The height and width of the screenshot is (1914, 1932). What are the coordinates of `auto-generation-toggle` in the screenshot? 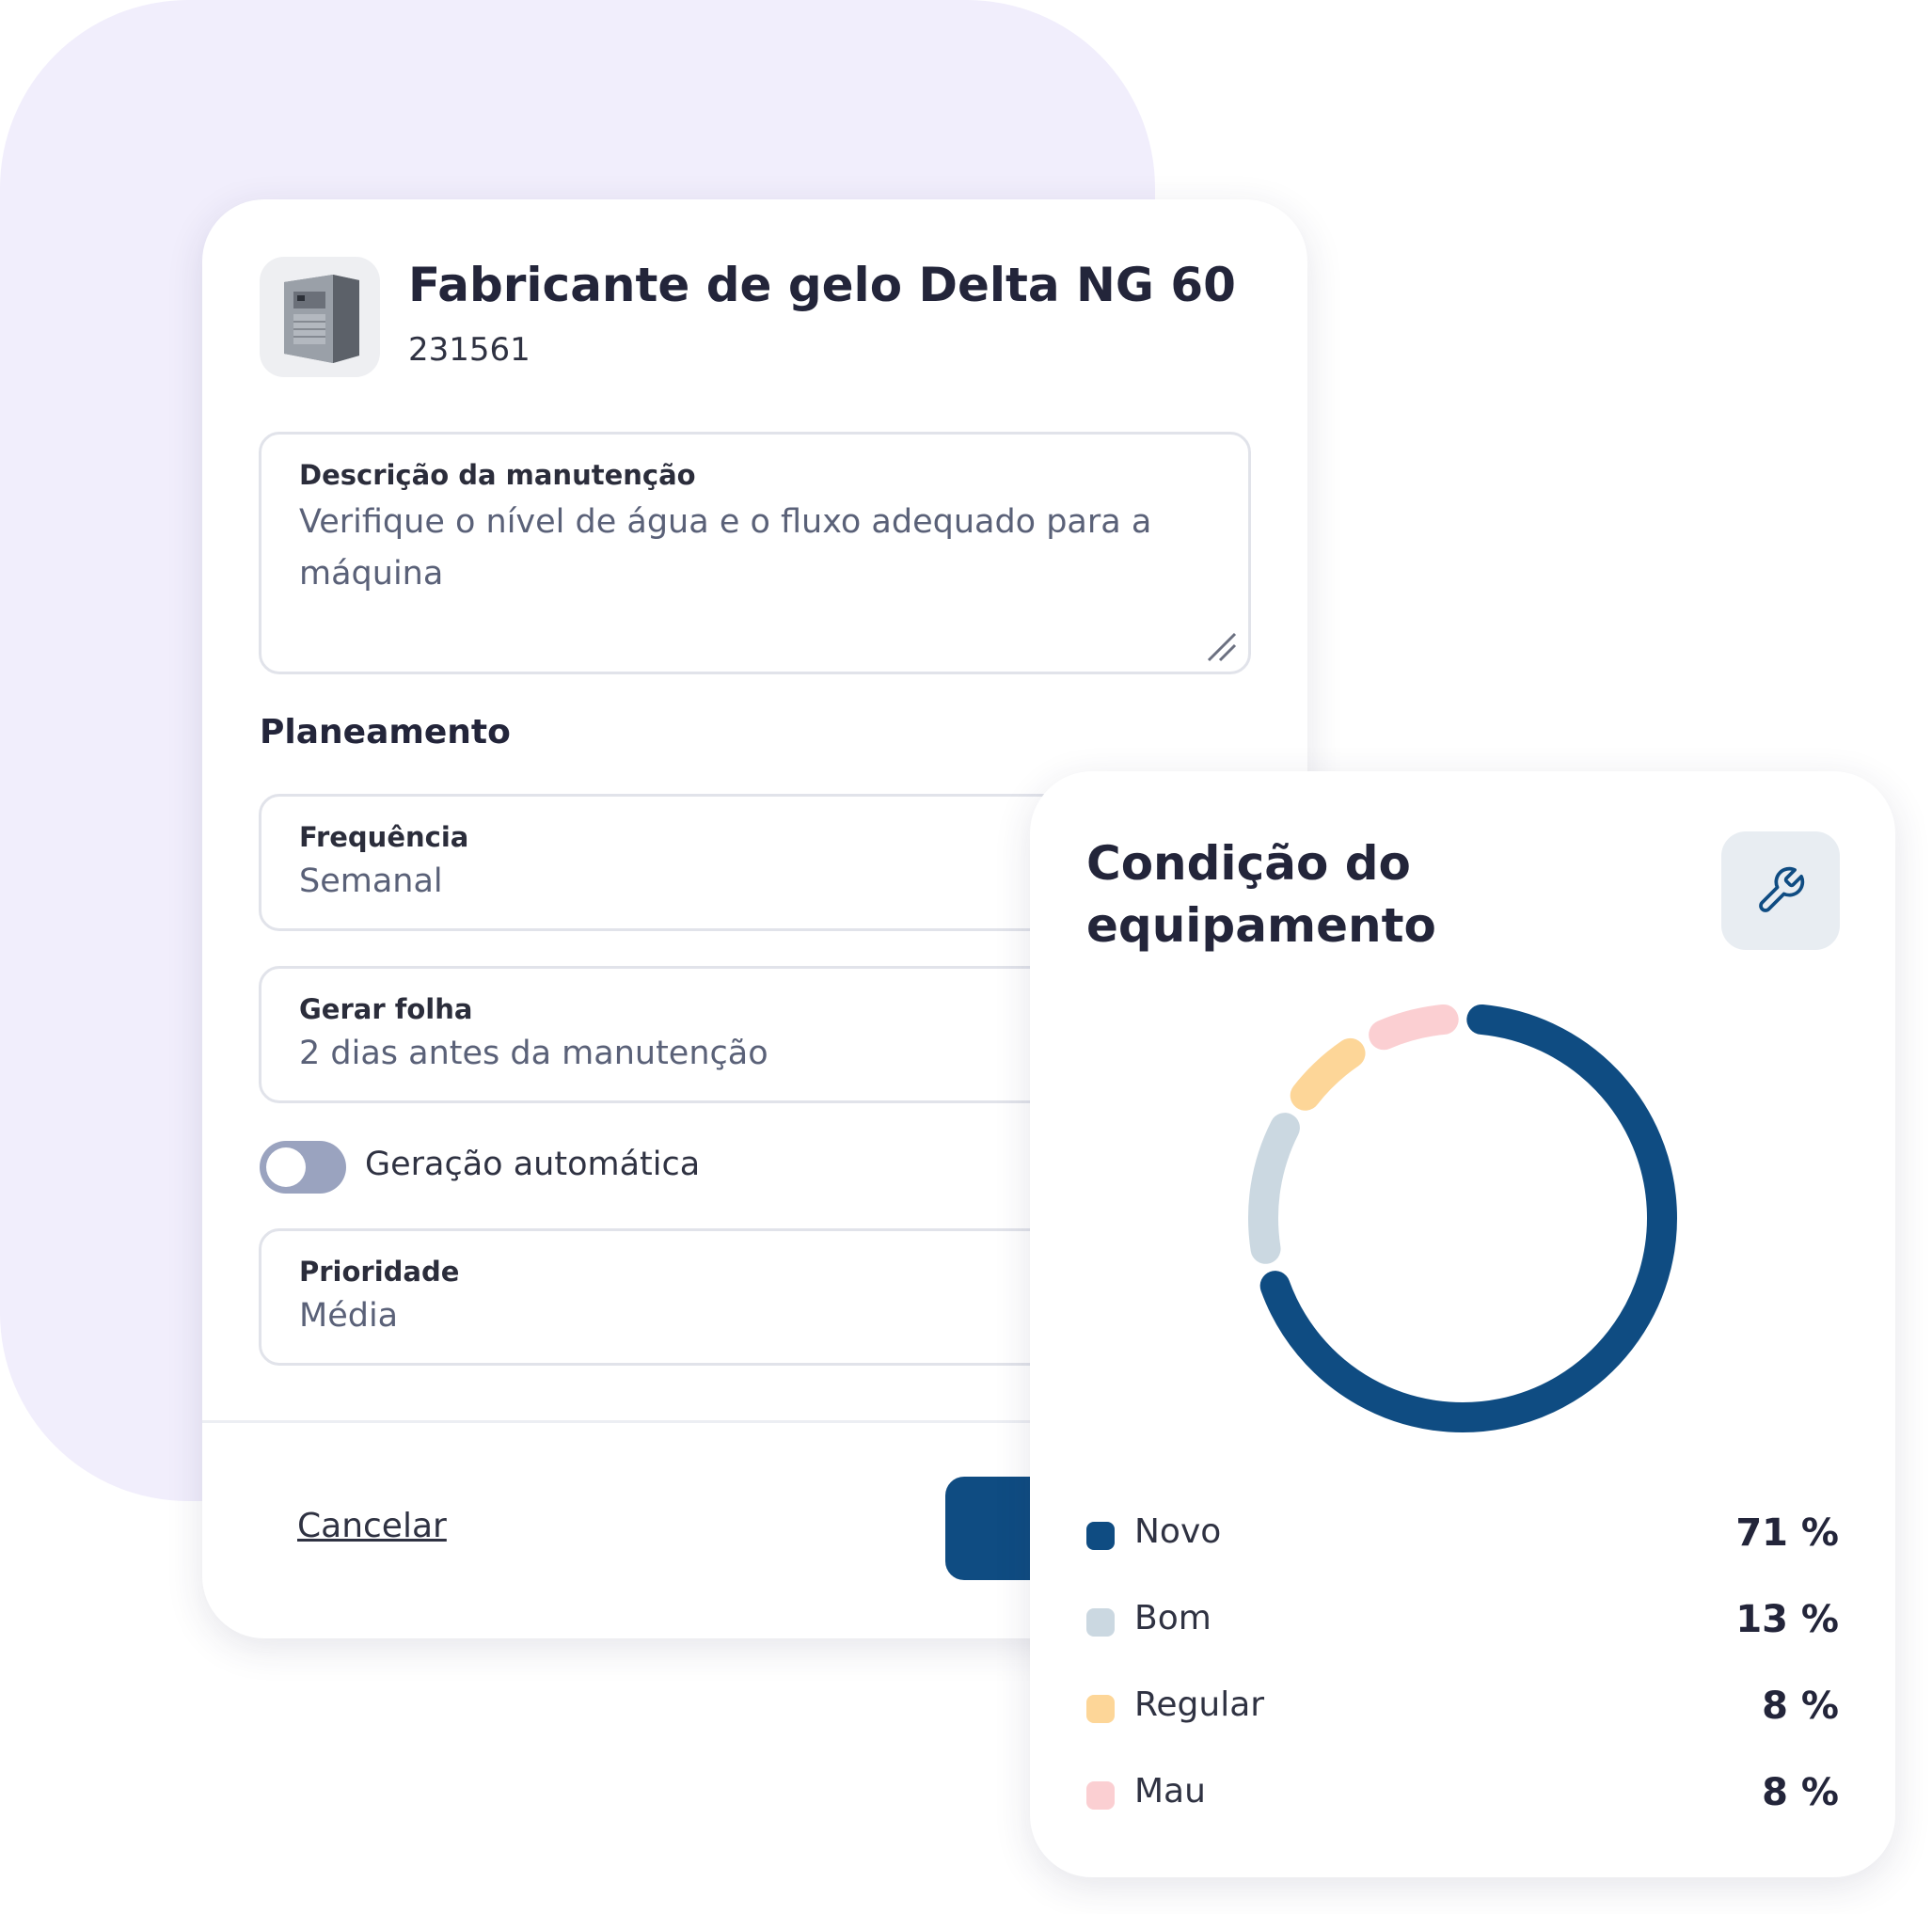 It's located at (303, 1168).